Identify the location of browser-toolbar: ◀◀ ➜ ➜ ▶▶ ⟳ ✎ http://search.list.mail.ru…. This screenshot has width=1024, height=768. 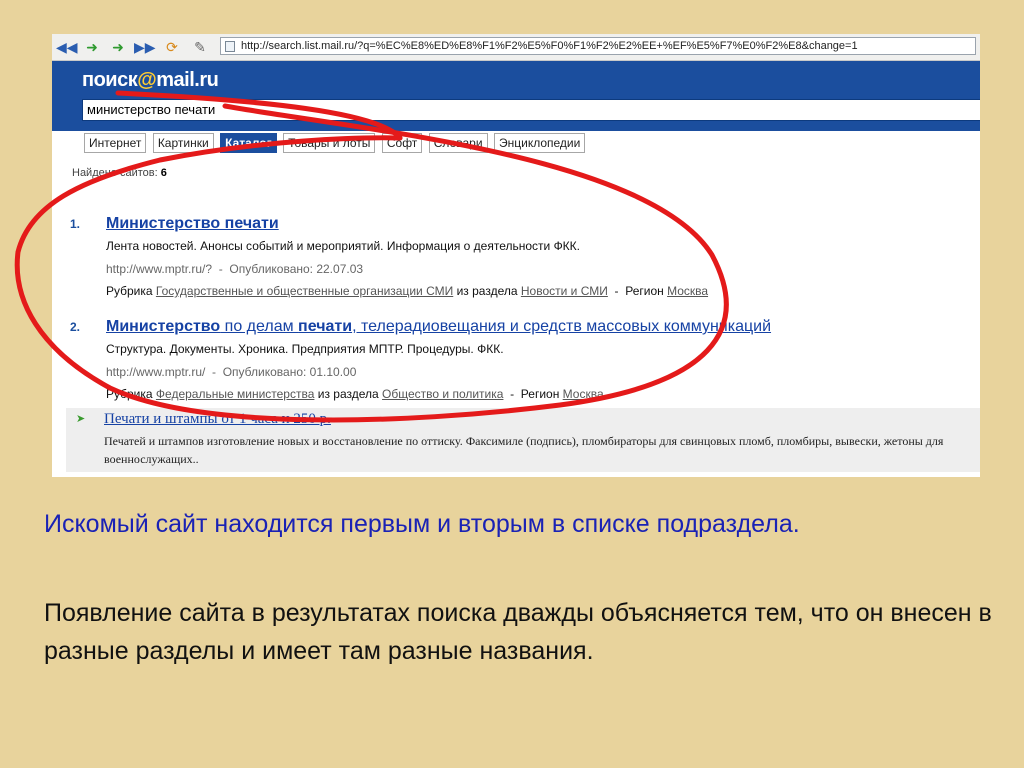
(516, 47).